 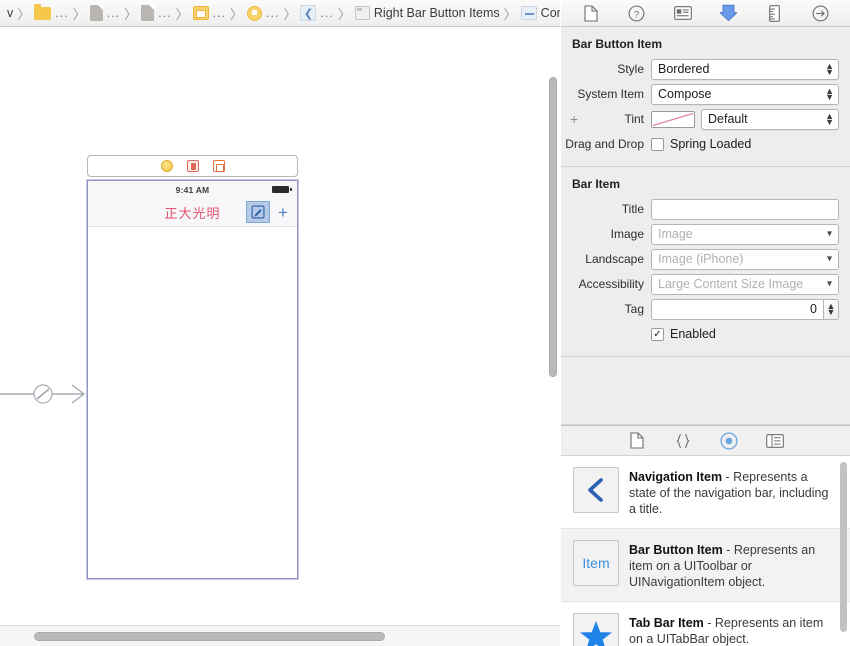 What do you see at coordinates (685, 94) in the screenshot?
I see `system-item-value: Compose` at bounding box center [685, 94].